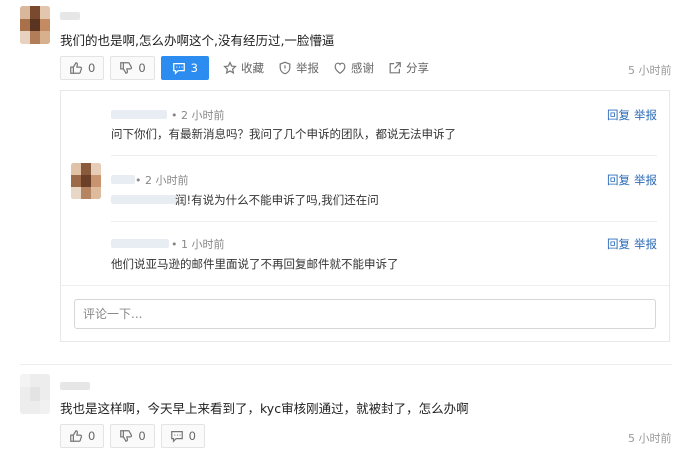 This screenshot has height=458, width=692. I want to click on heart-icon, so click(340, 68).